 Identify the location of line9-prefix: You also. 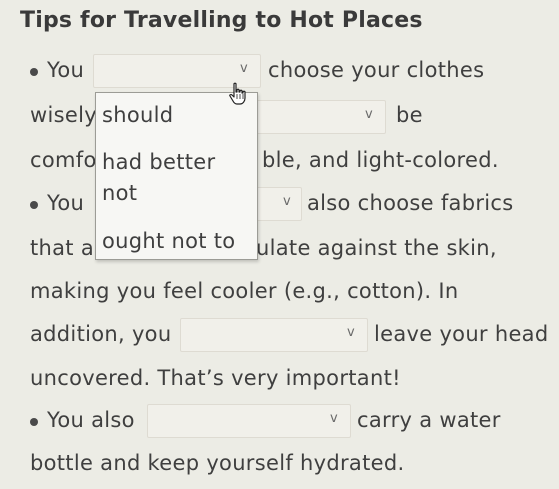
(91, 420).